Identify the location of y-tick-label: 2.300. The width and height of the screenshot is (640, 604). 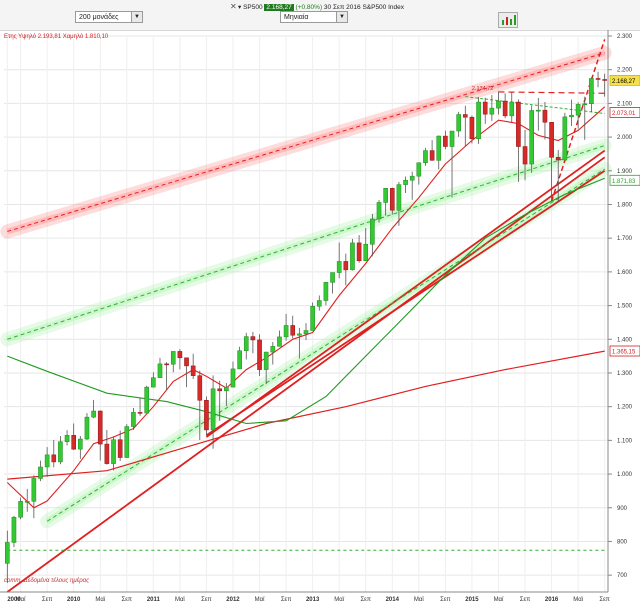
(625, 37).